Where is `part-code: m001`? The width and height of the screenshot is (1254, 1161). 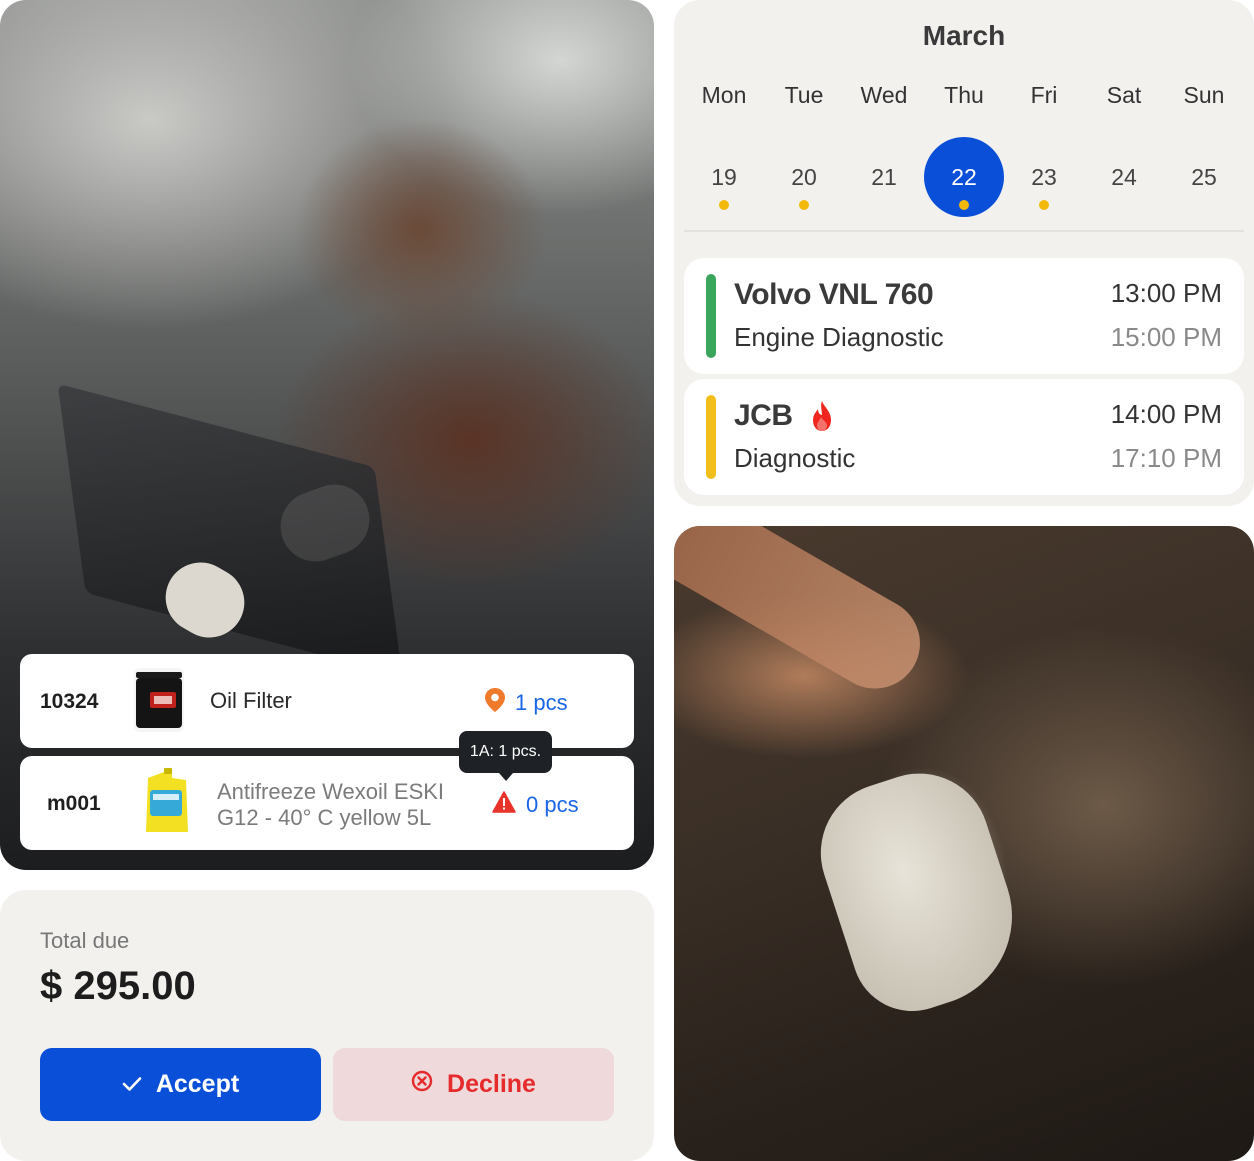 part-code: m001 is located at coordinates (74, 803).